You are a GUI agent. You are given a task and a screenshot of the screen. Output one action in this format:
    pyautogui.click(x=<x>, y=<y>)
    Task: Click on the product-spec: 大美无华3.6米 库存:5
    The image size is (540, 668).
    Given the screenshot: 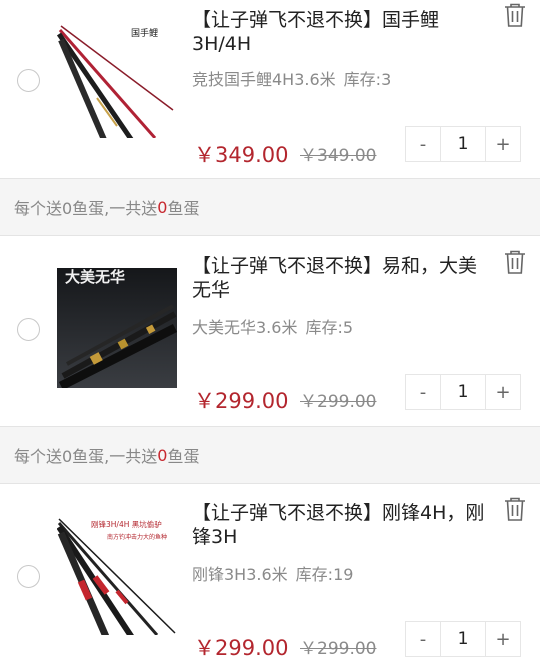 What is the action you would take?
    pyautogui.click(x=272, y=326)
    